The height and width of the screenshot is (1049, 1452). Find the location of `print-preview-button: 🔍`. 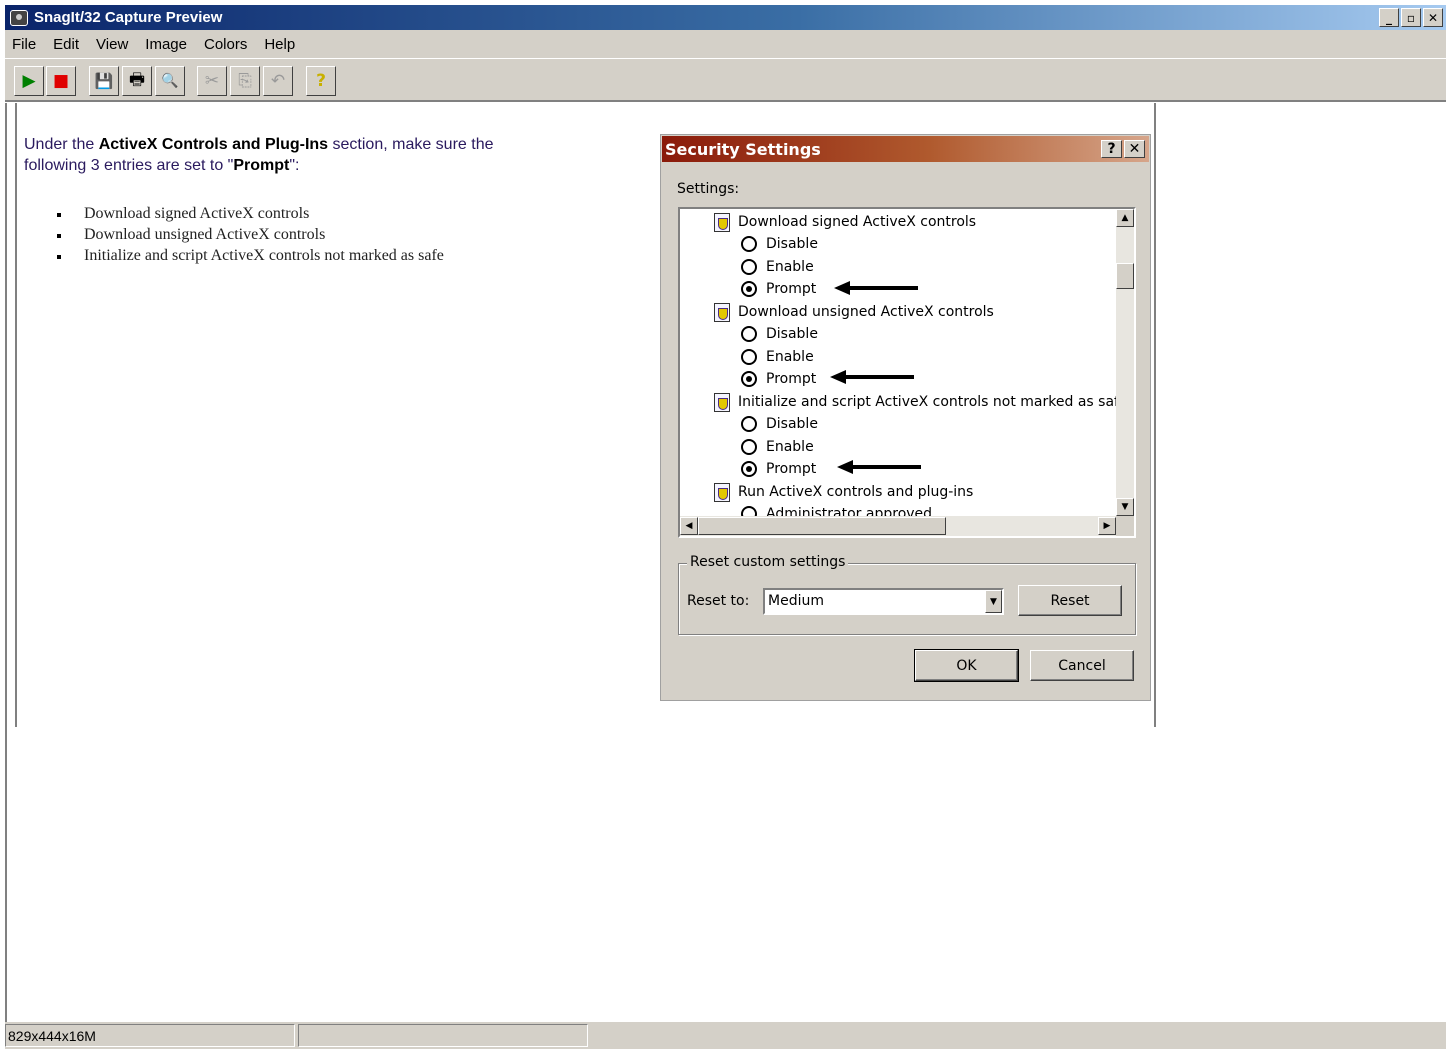

print-preview-button: 🔍 is located at coordinates (170, 81).